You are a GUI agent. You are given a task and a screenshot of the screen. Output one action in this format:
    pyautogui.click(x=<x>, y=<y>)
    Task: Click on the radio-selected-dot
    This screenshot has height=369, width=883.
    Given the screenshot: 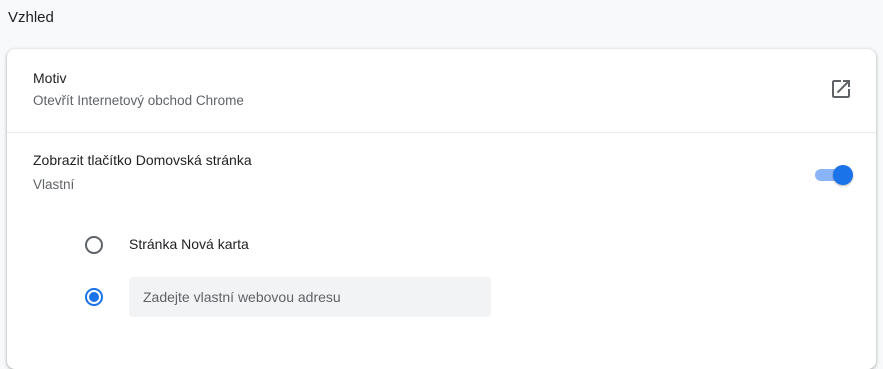 What is the action you would take?
    pyautogui.click(x=94, y=297)
    